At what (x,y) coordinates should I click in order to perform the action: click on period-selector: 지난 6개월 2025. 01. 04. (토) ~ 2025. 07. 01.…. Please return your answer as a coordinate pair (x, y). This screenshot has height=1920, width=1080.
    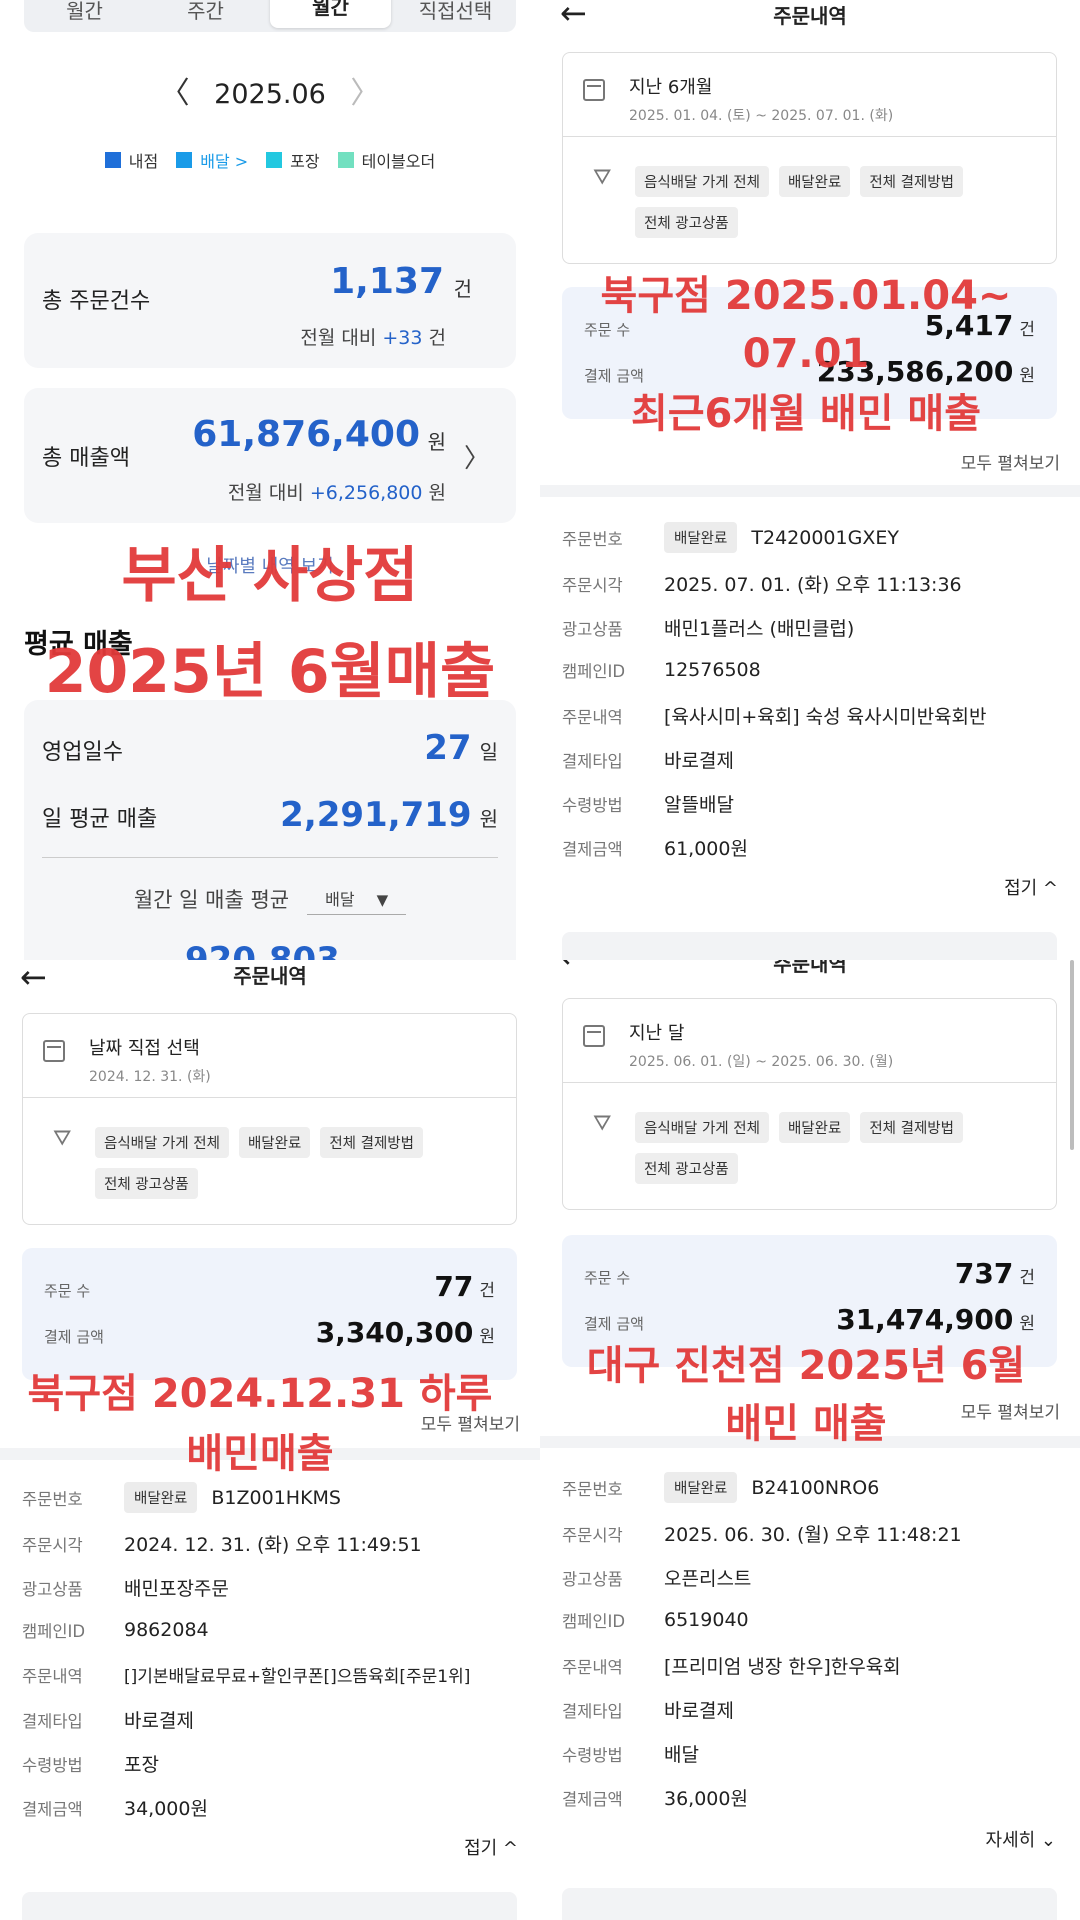
    Looking at the image, I should click on (738, 102).